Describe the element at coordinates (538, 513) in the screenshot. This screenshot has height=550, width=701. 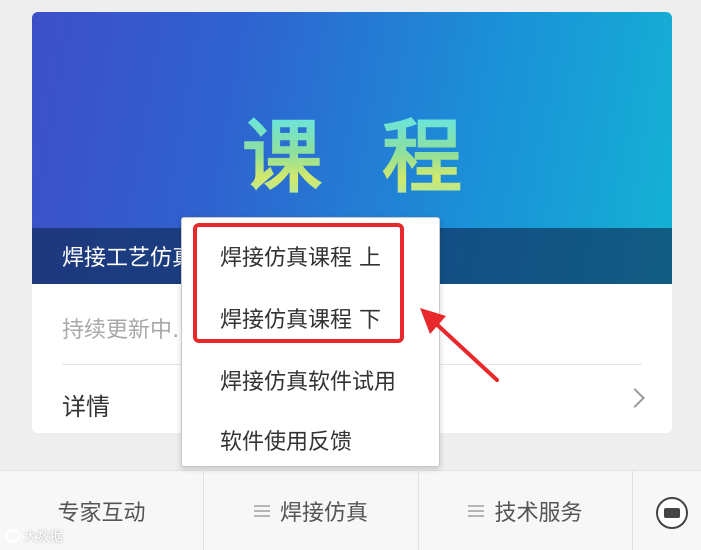
I see `nav-item-label: 技术服务` at that location.